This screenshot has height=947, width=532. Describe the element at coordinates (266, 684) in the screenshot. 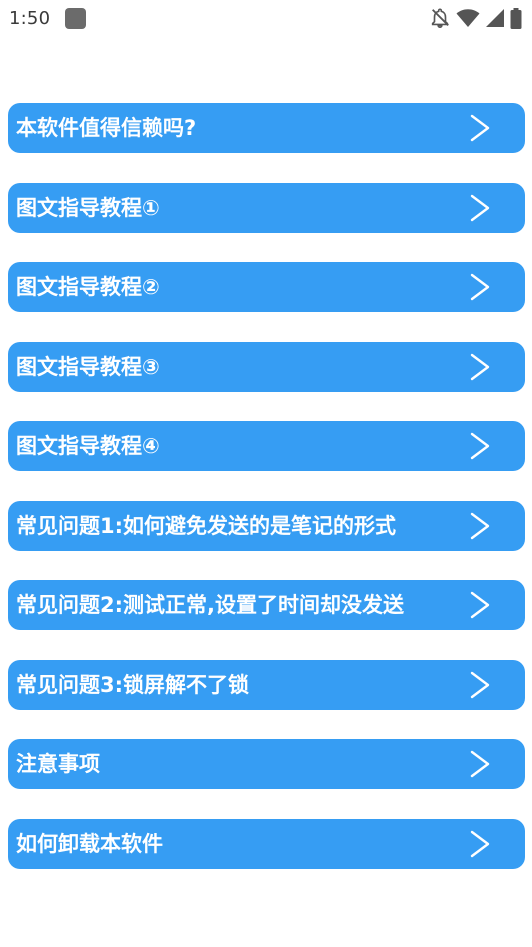

I see `menu-item-faq-3: 常见问题3:锁屏解不了锁` at that location.